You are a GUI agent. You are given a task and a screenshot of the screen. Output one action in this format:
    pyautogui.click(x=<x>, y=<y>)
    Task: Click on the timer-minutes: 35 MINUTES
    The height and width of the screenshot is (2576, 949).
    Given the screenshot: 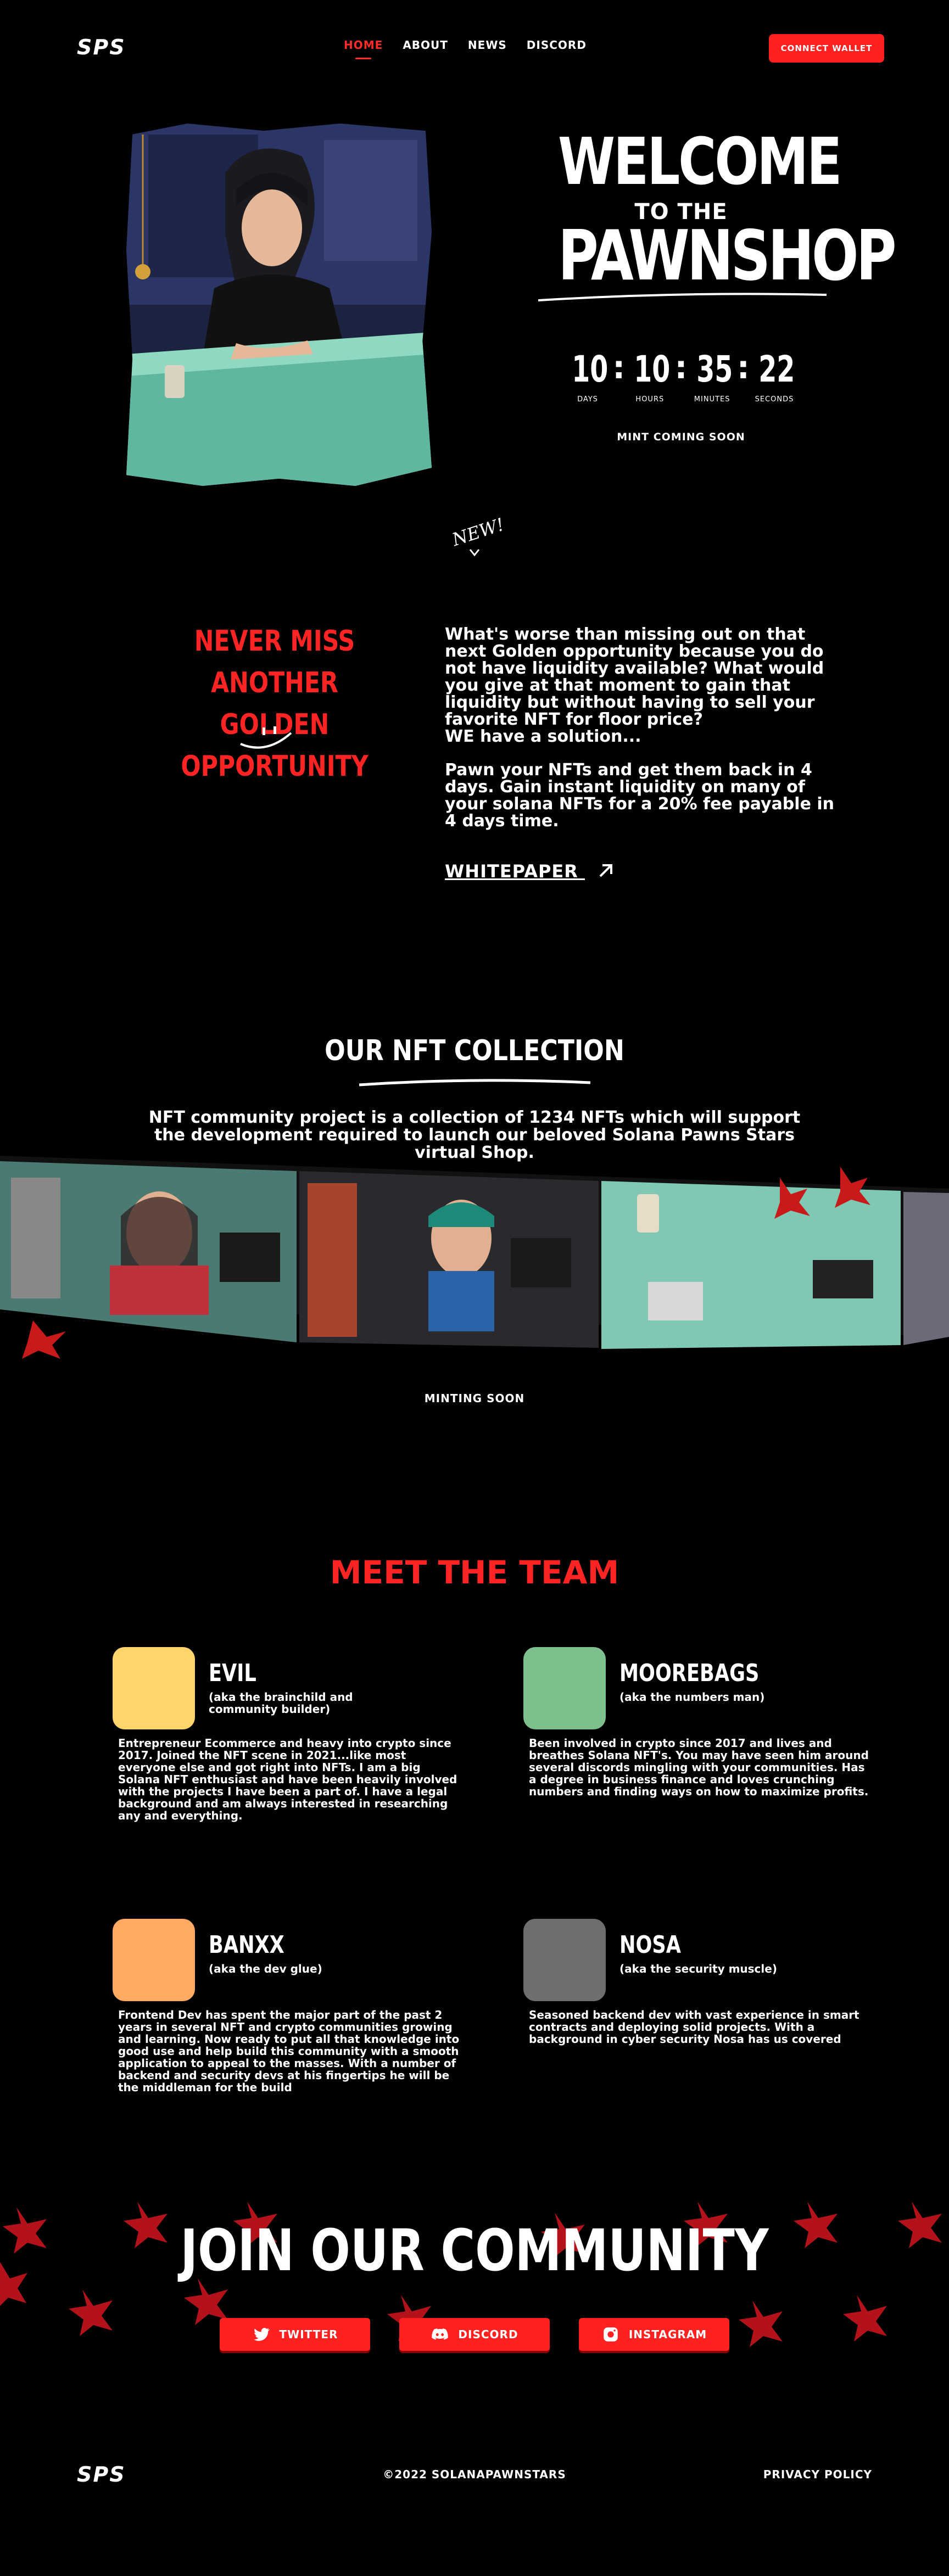 What is the action you would take?
    pyautogui.click(x=712, y=377)
    